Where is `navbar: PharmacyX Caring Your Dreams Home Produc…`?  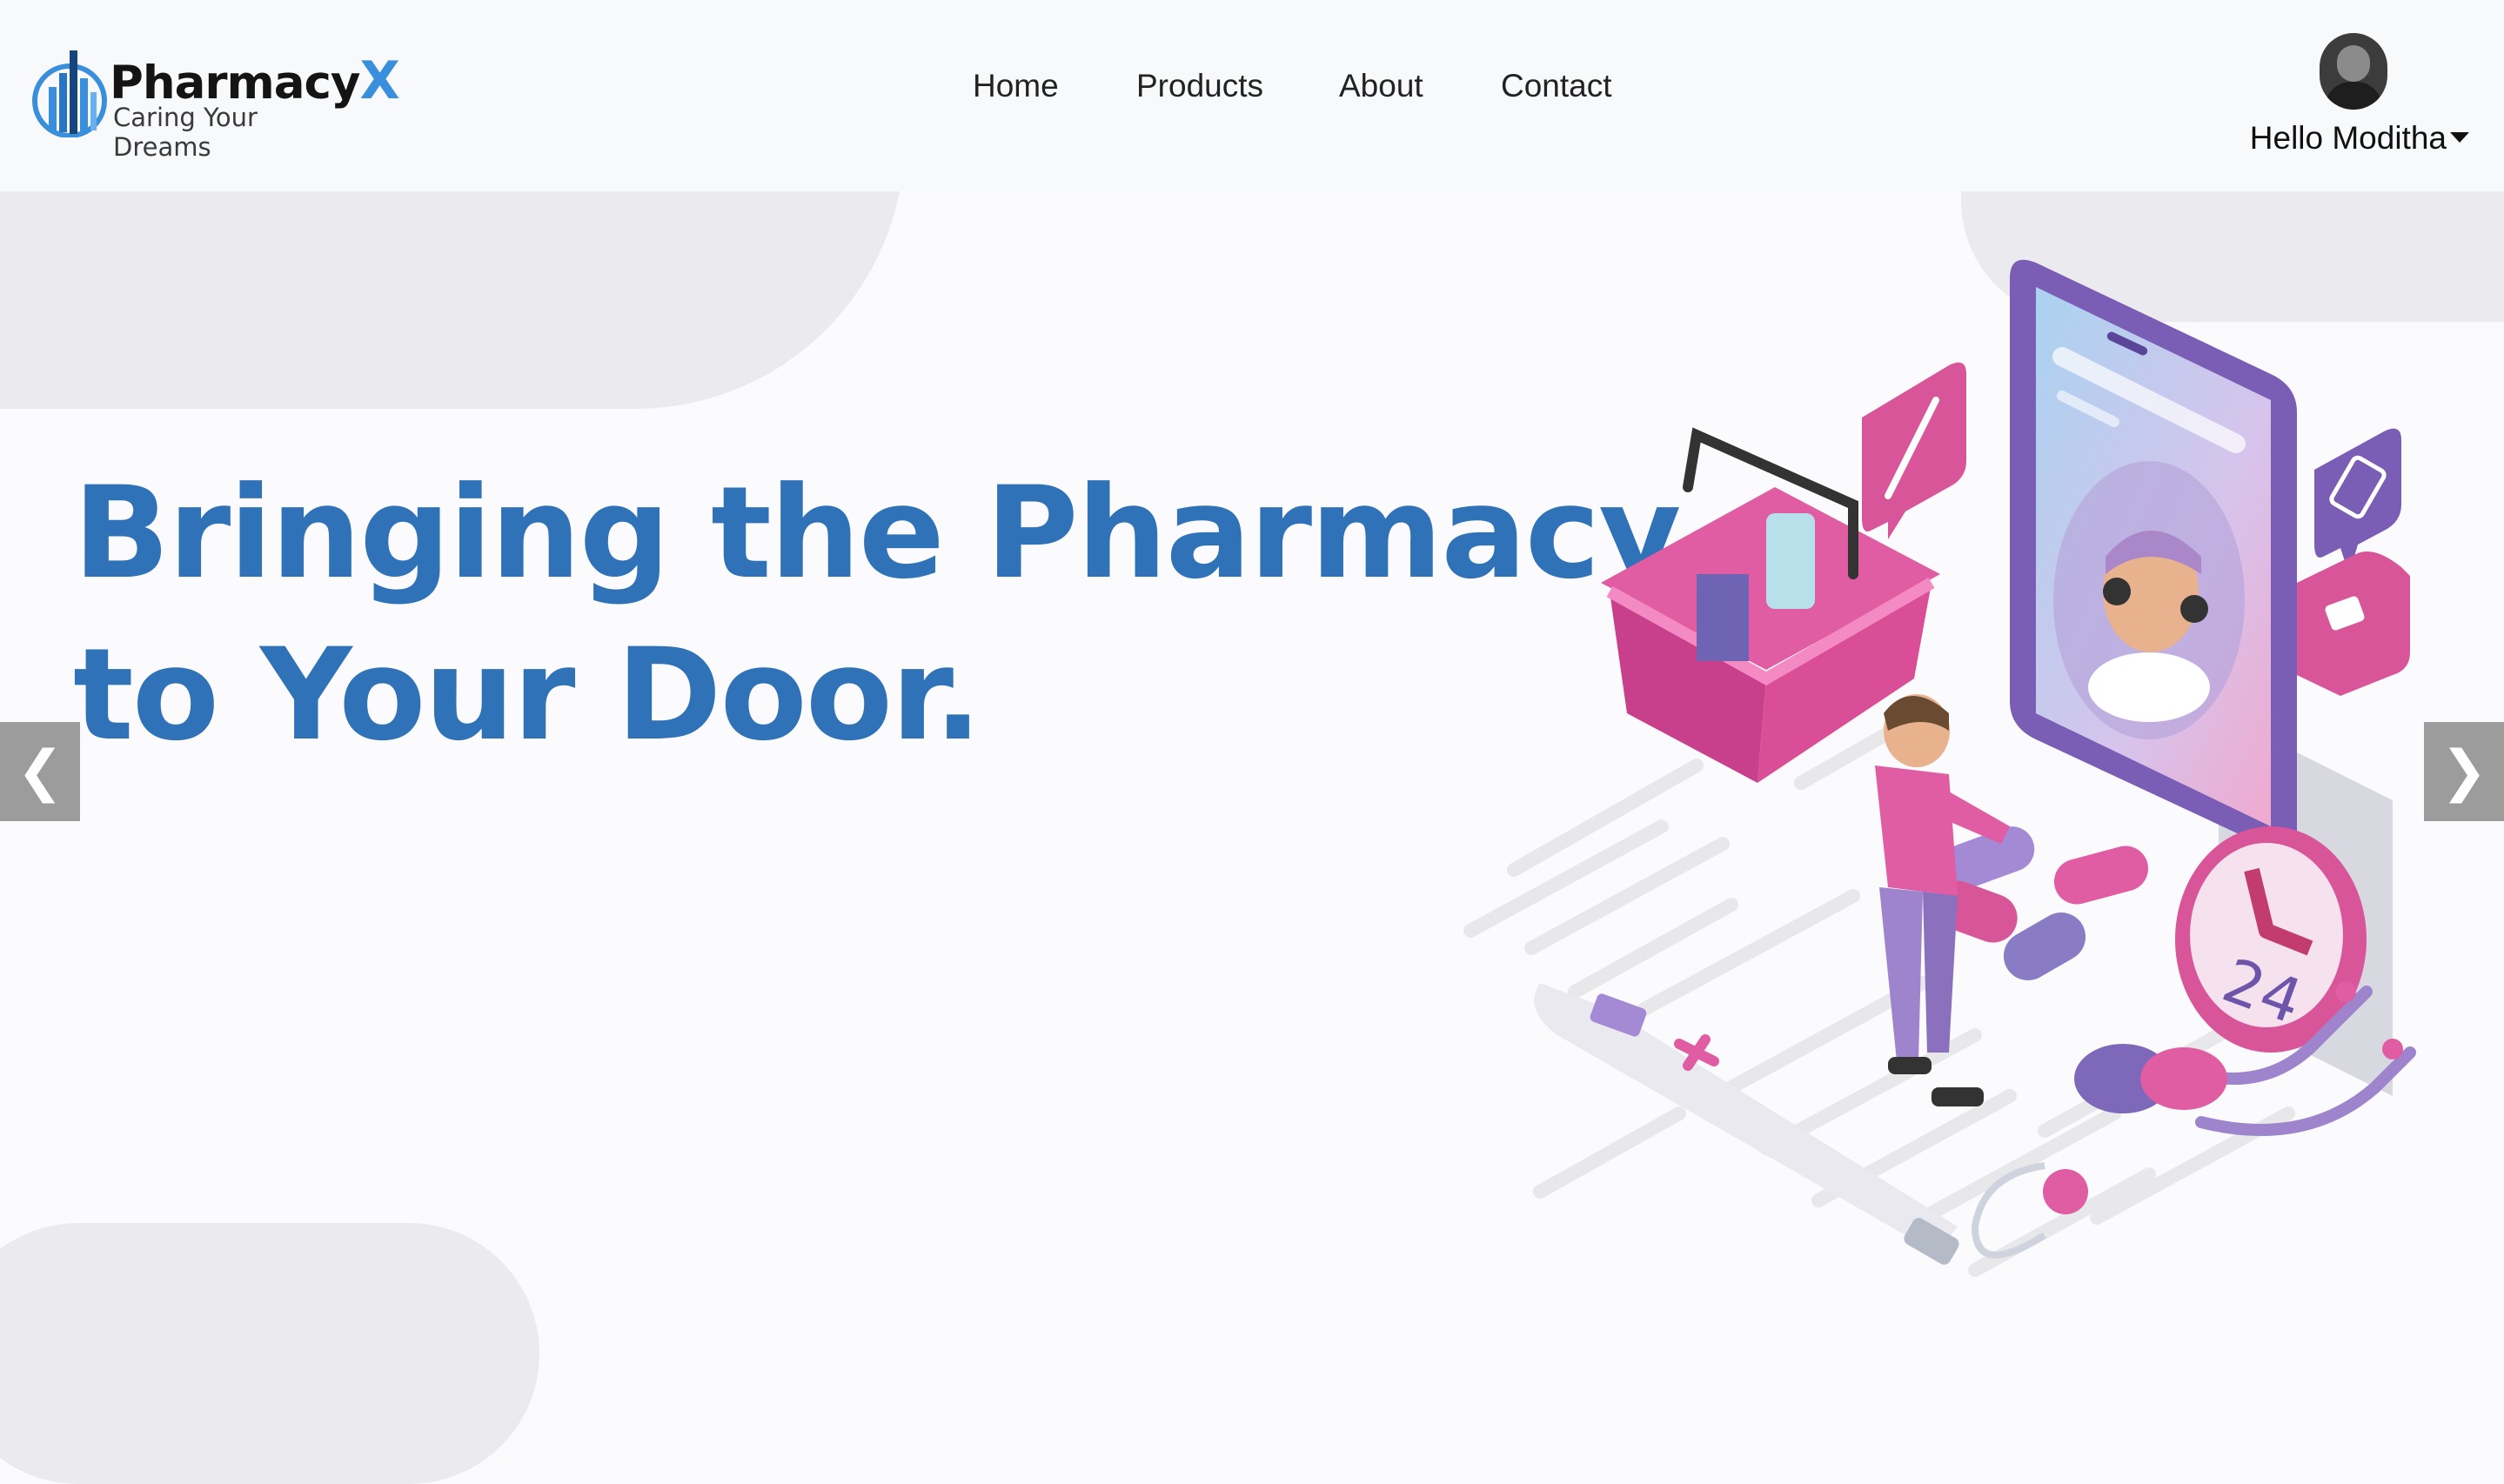 navbar: PharmacyX Caring Your Dreams Home Produc… is located at coordinates (1252, 95).